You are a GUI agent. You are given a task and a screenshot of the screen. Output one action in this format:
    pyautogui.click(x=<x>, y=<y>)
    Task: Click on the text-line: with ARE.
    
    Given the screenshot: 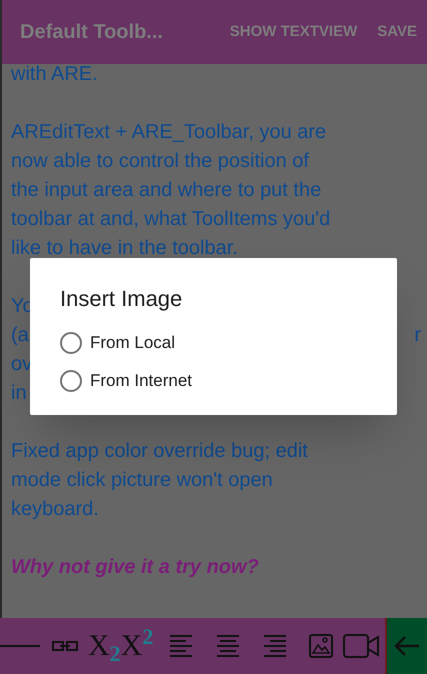 What is the action you would take?
    pyautogui.click(x=55, y=74)
    